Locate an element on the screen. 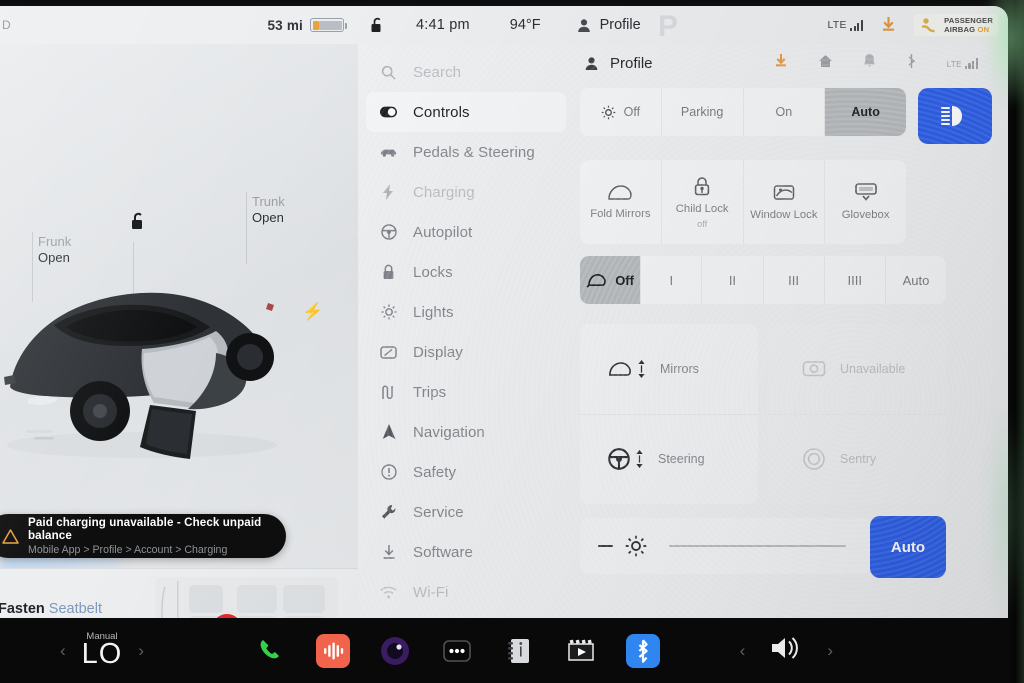 This screenshot has height=683, width=1024. sidebar-item-wifi: Wi-Fi is located at coordinates (466, 592).